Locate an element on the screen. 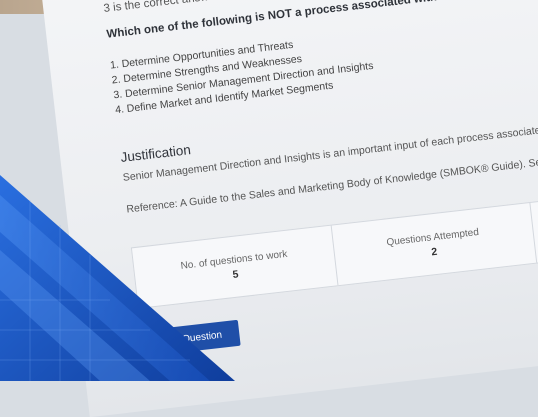 The height and width of the screenshot is (417, 538). next-question-button: Next Question is located at coordinates (190, 338).